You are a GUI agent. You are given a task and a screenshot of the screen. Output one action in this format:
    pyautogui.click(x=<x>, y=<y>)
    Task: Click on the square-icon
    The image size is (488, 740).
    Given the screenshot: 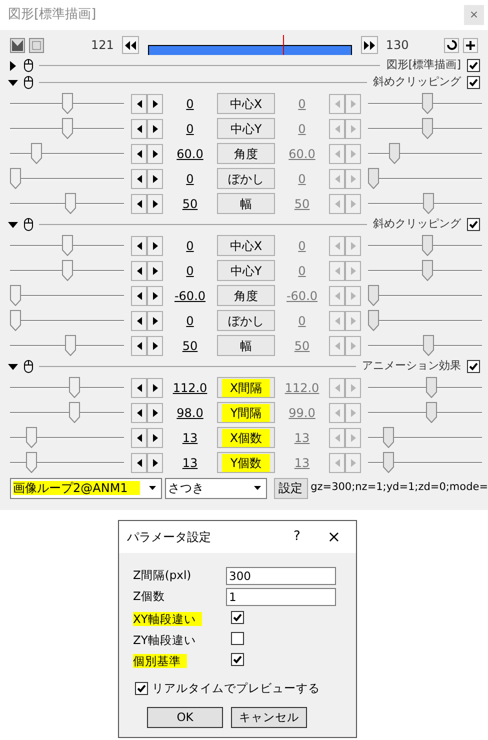 What is the action you would take?
    pyautogui.click(x=36, y=45)
    